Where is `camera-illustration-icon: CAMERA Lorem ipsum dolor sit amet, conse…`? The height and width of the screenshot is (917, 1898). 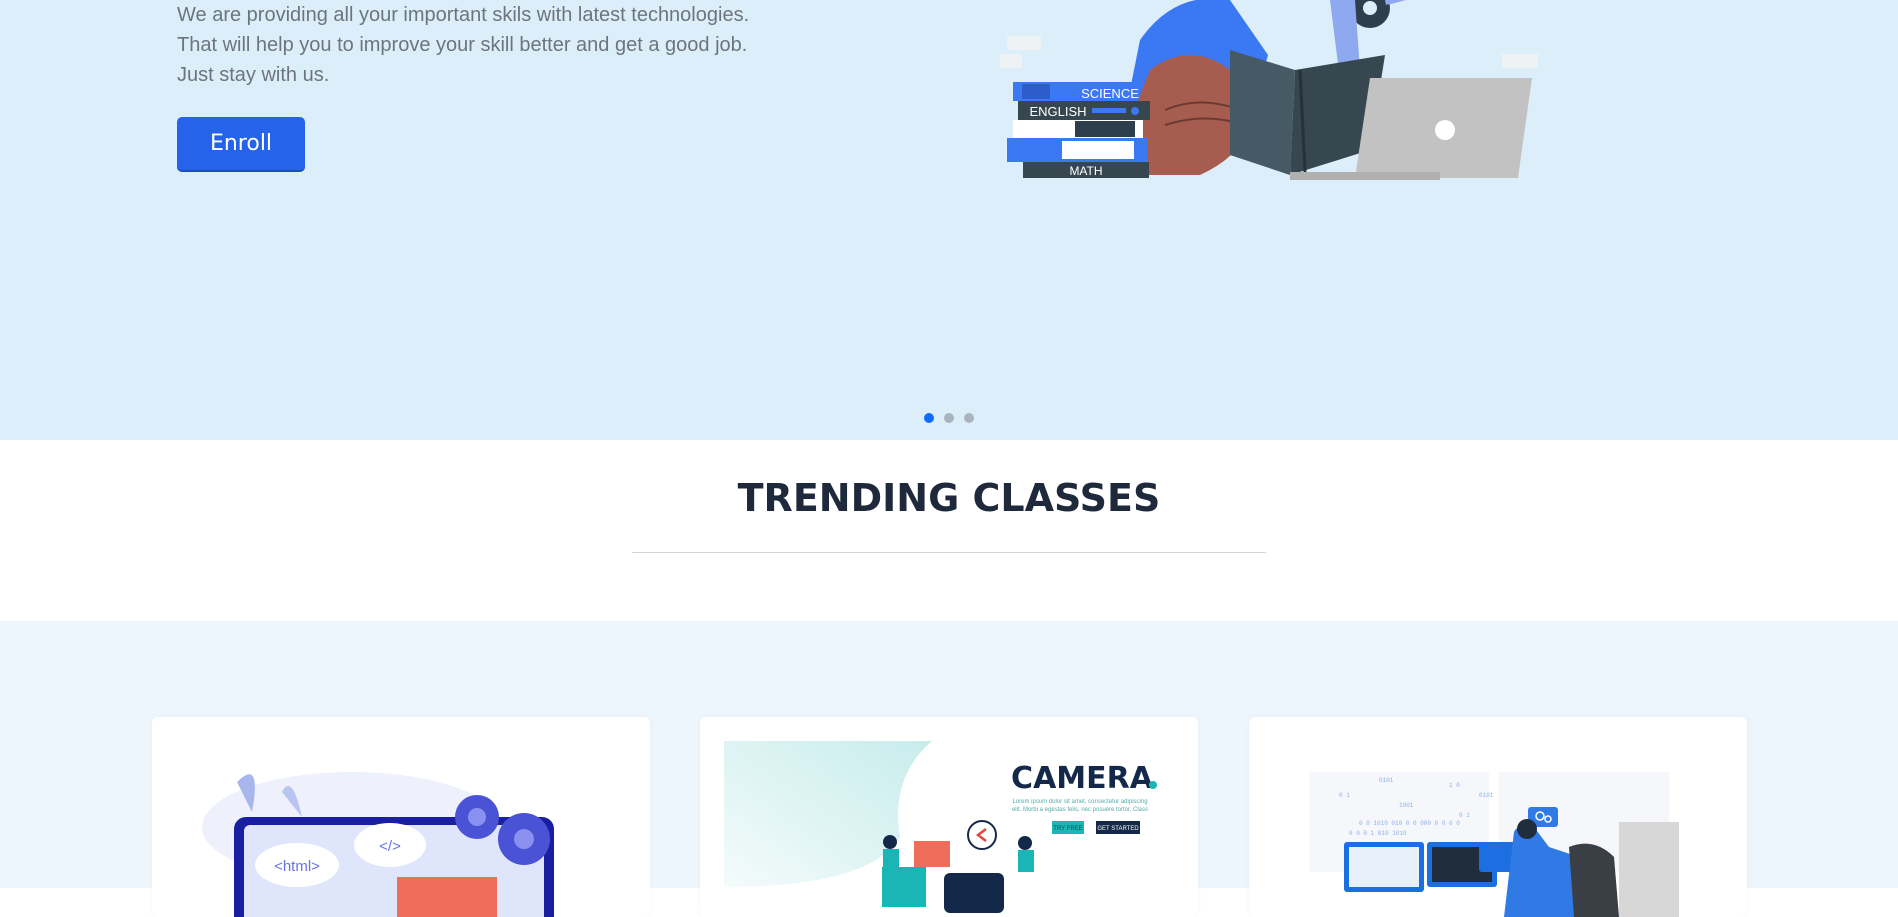 camera-illustration-icon: CAMERA Lorem ipsum dolor sit amet, conse… is located at coordinates (940, 827).